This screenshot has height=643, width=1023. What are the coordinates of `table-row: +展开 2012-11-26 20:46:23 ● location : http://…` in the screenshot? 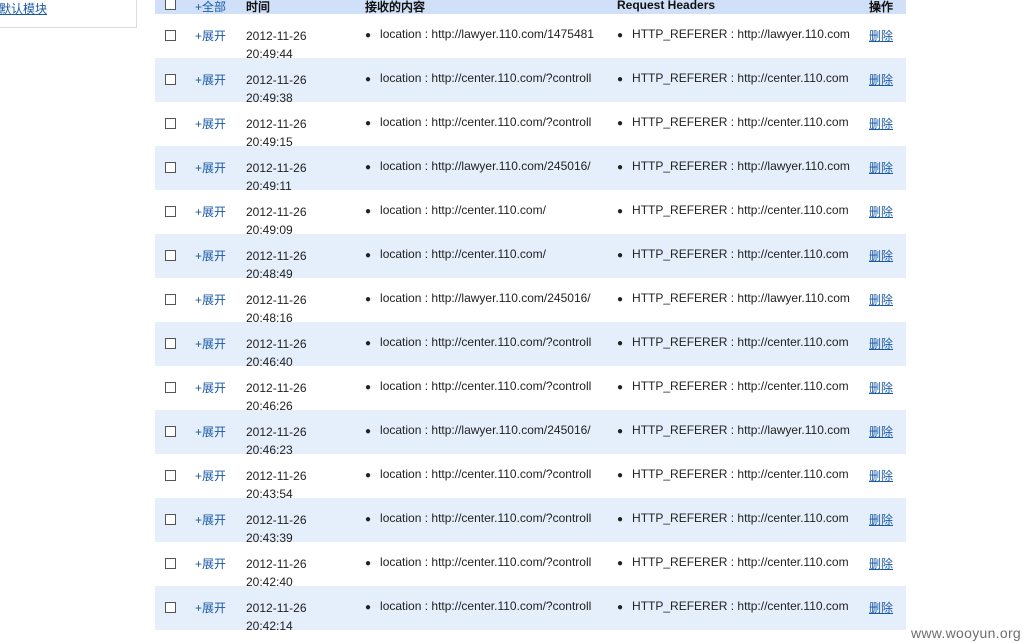 It's located at (530, 433).